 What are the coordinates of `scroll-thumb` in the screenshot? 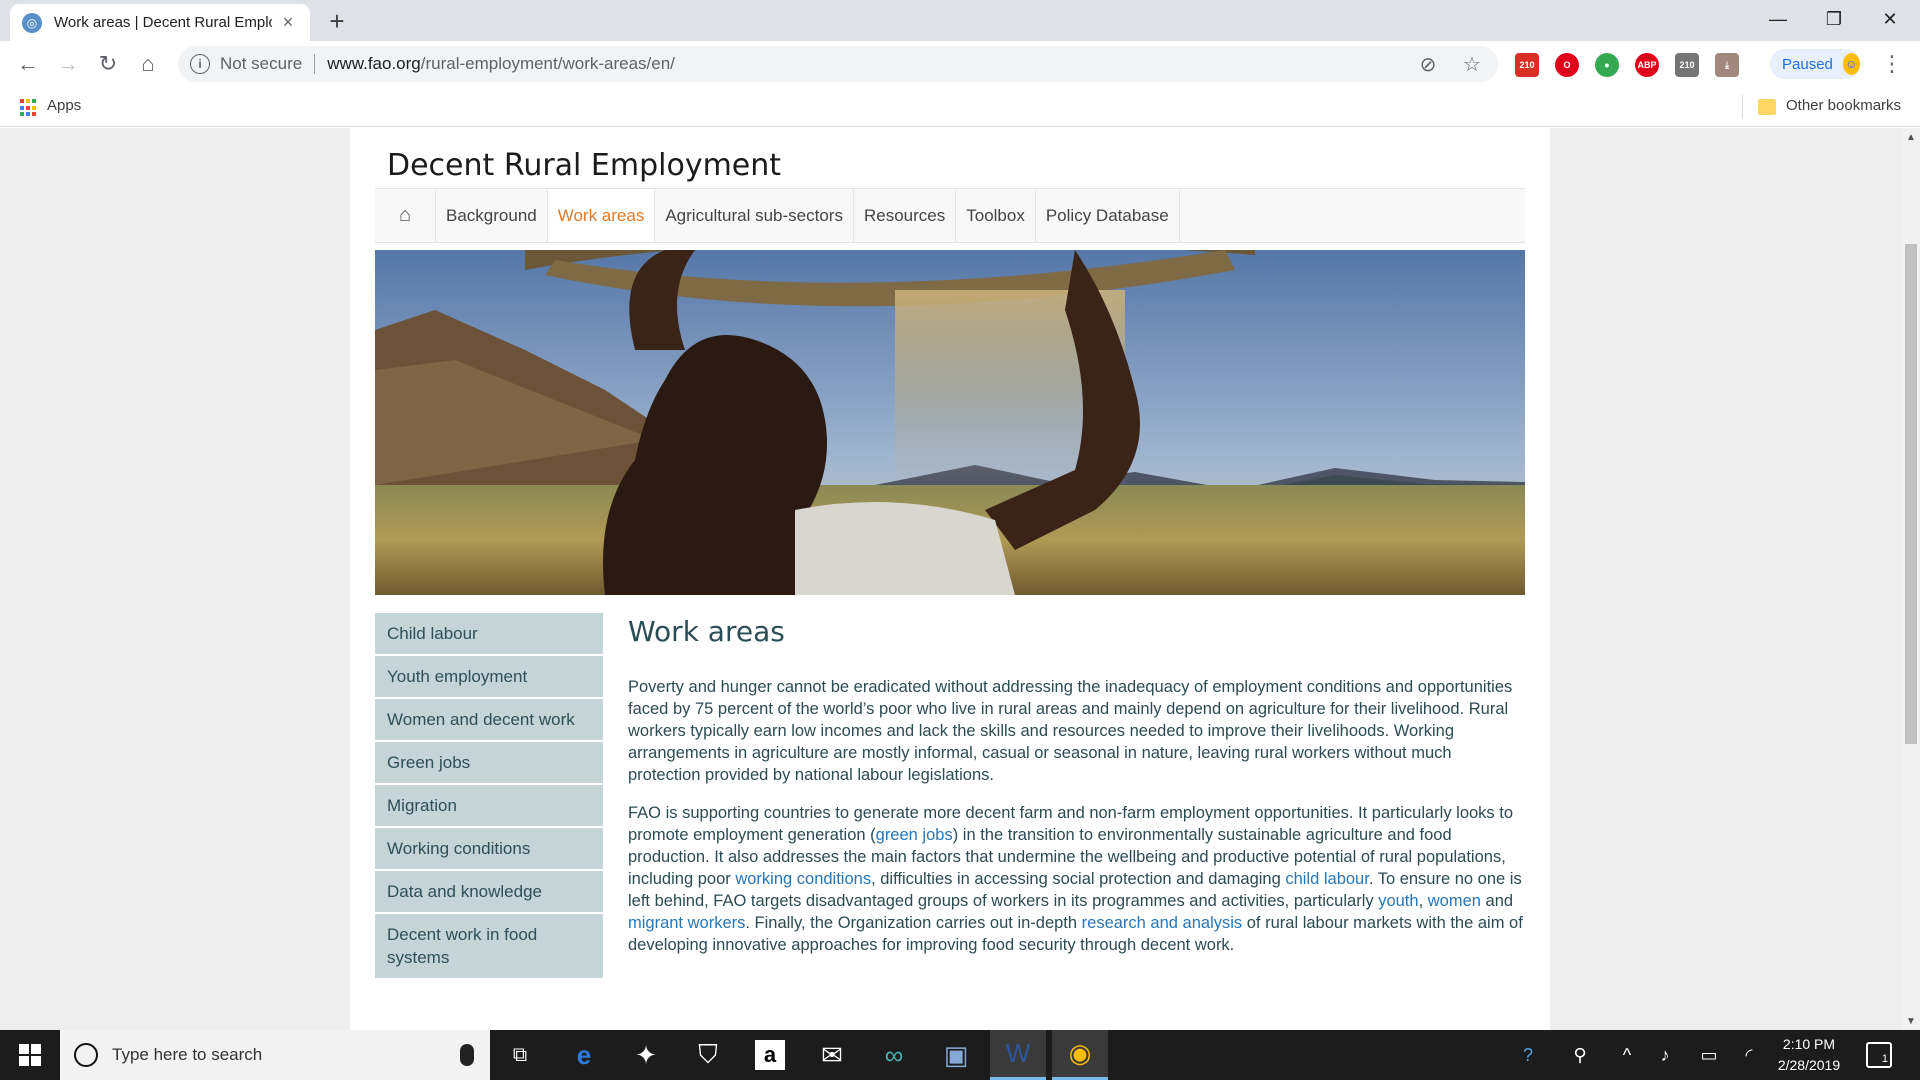 It's located at (1911, 494).